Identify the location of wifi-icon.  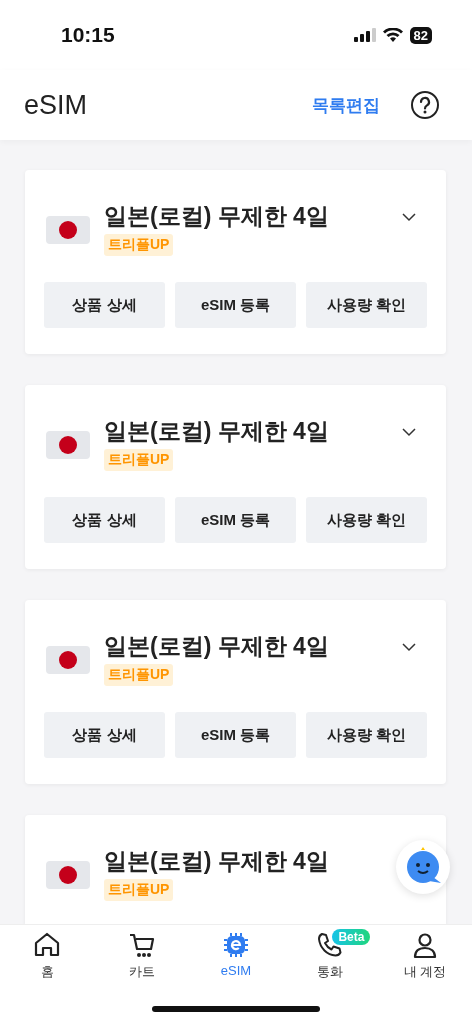
(392, 35).